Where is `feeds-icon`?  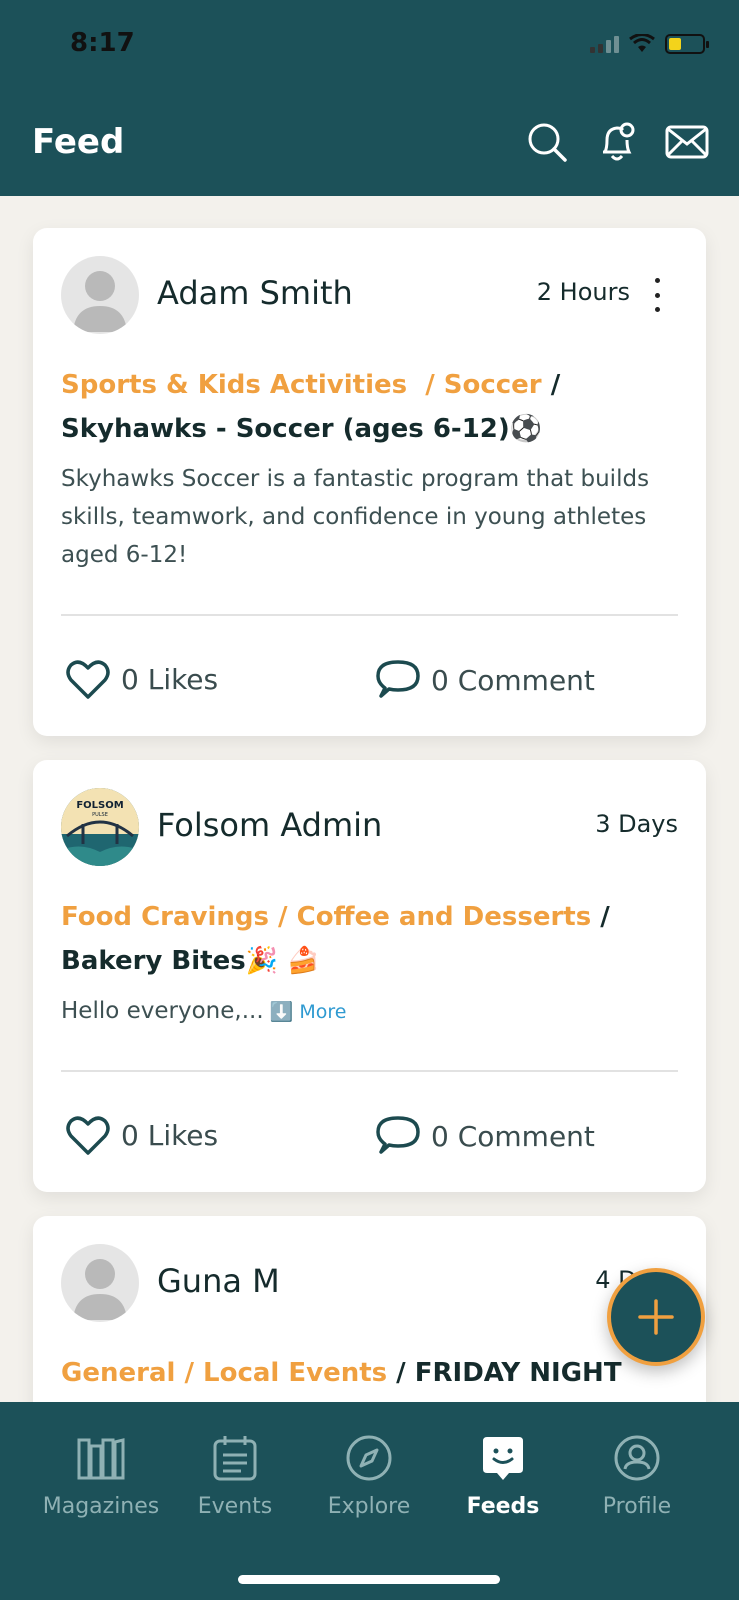 feeds-icon is located at coordinates (503, 1458).